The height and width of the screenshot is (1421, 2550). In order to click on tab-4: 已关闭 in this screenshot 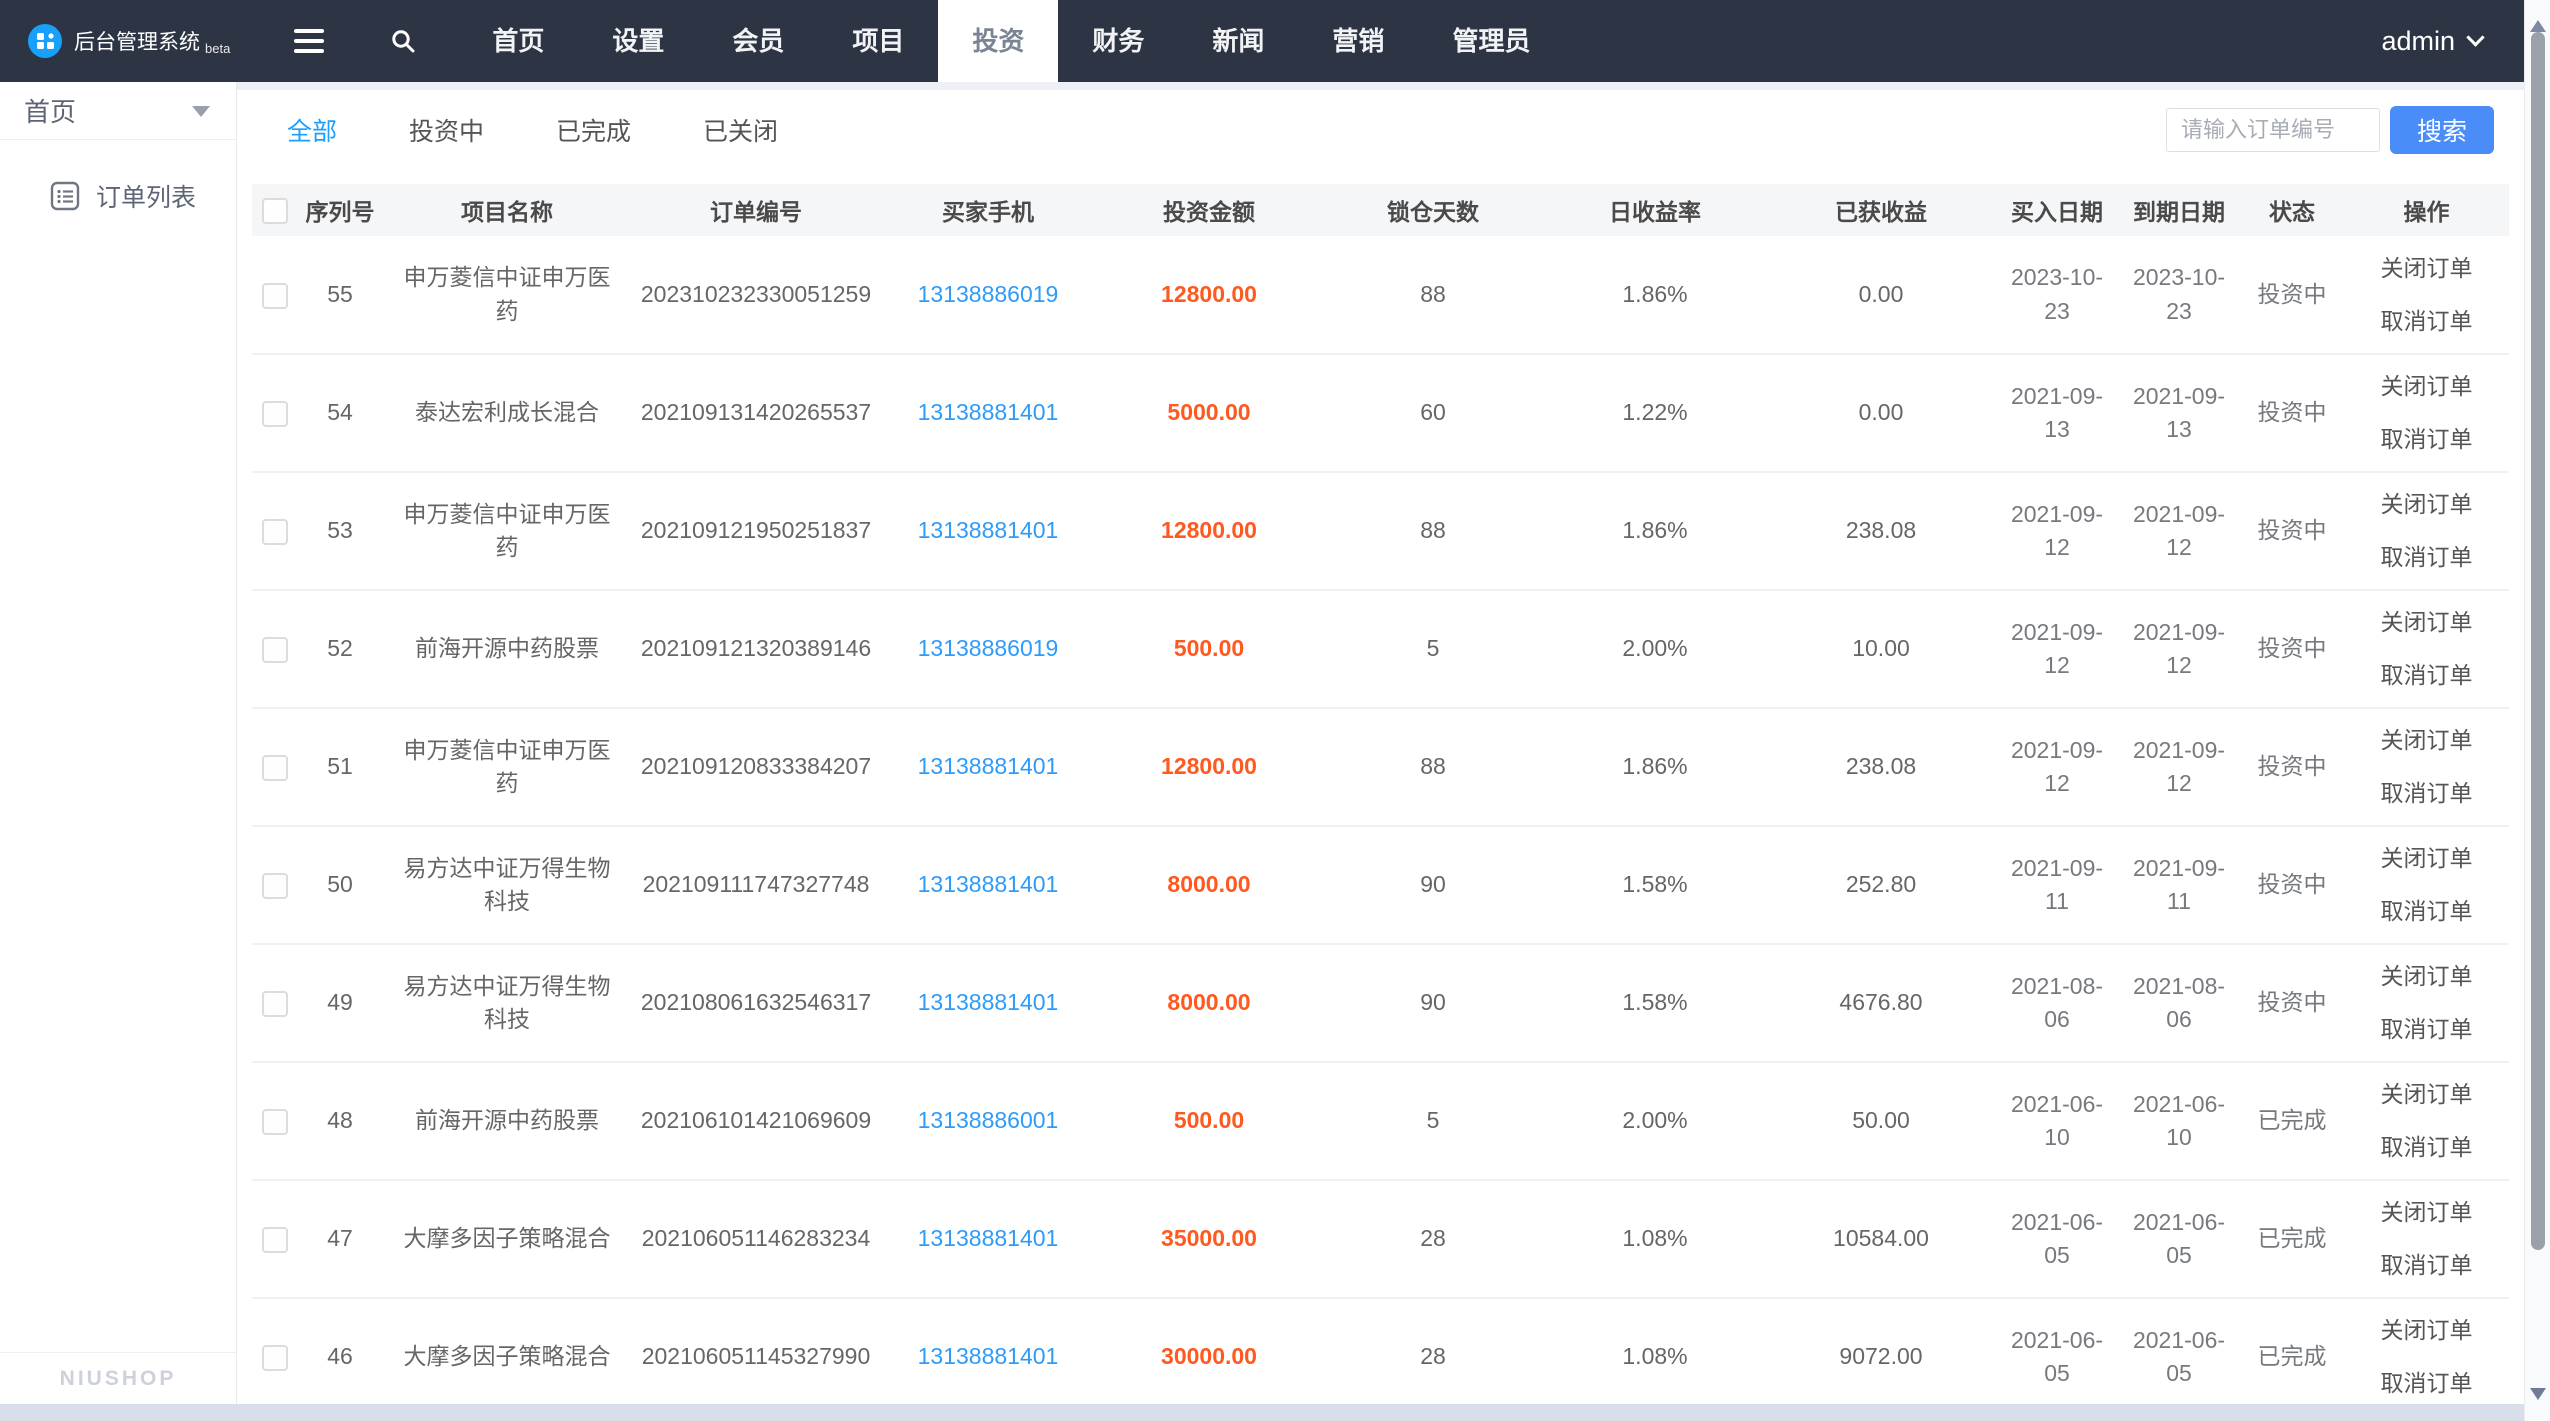, I will do `click(740, 130)`.